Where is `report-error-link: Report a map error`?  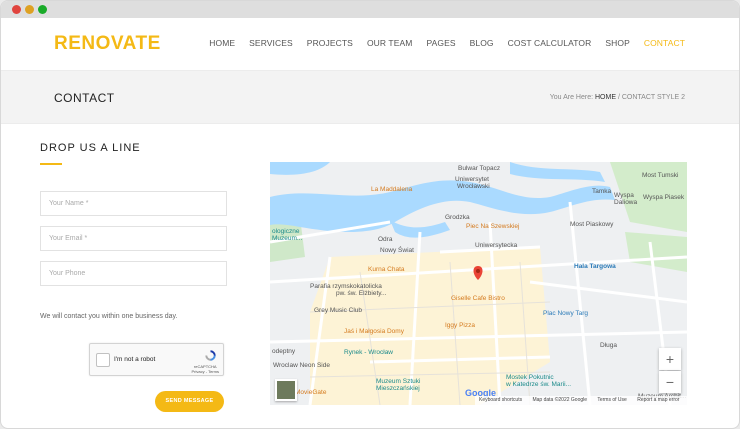
report-error-link: Report a map error is located at coordinates (658, 400).